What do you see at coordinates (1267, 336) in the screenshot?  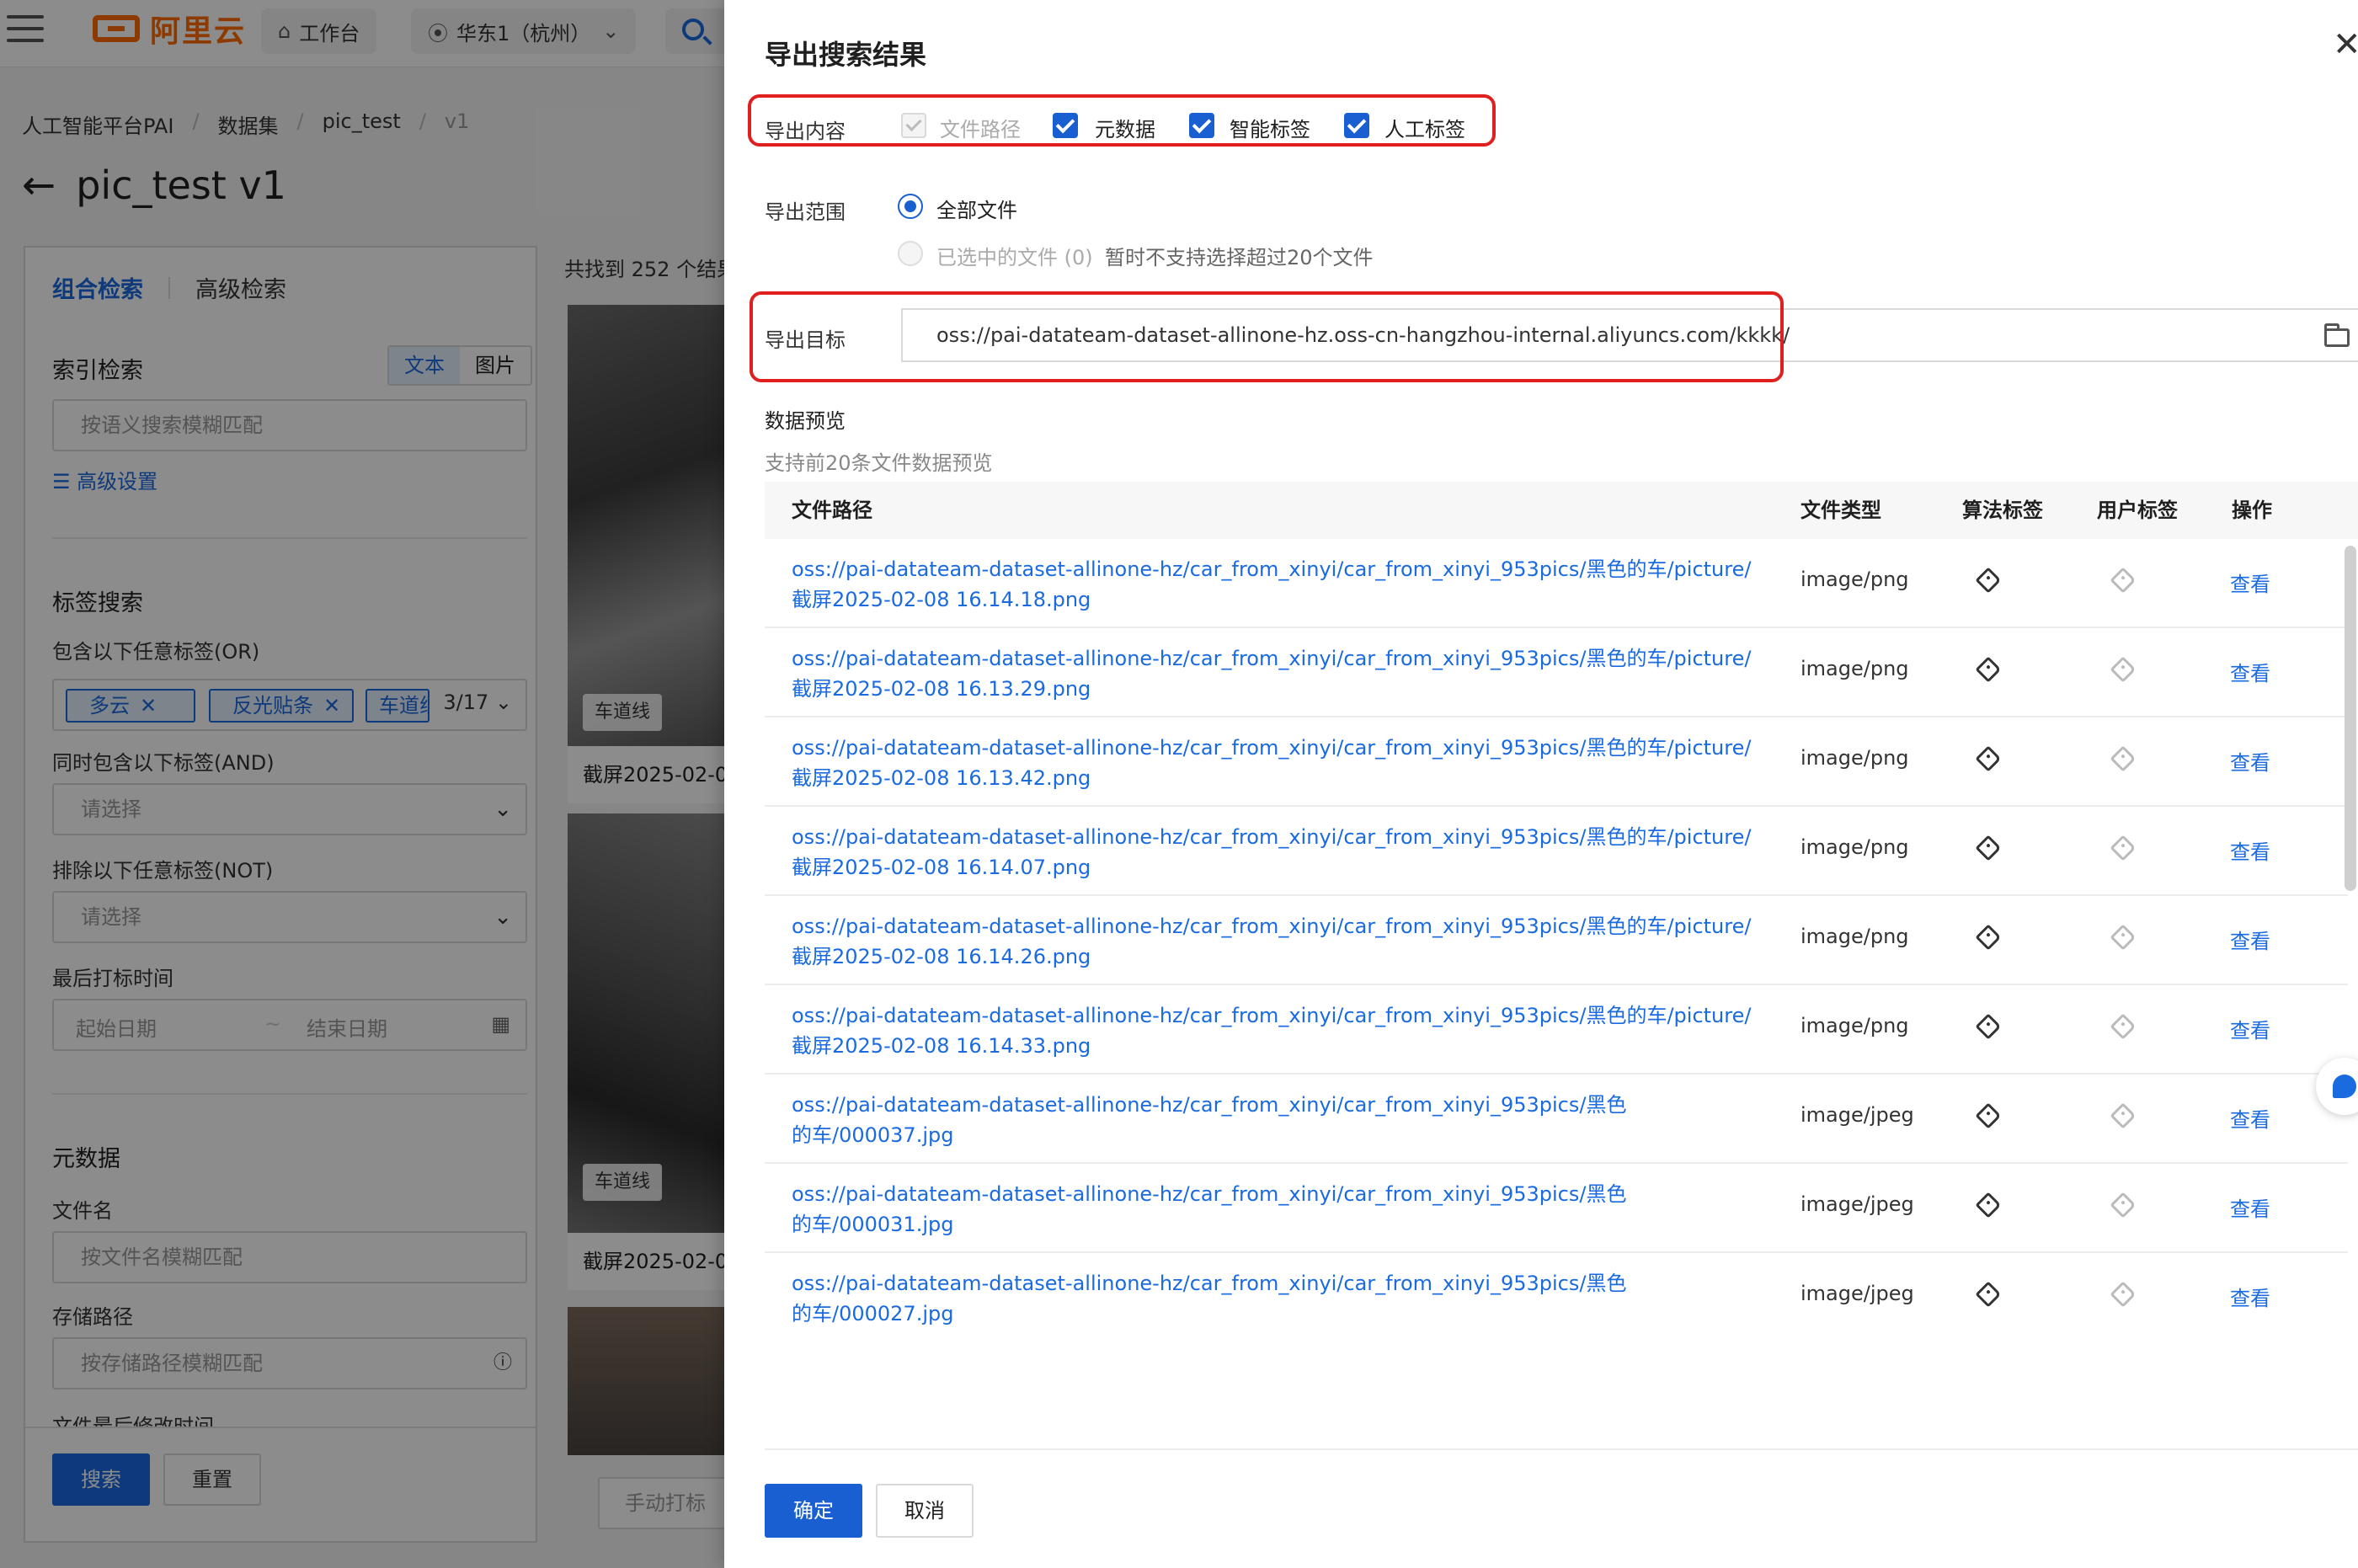 I see `highlight-box-export-target` at bounding box center [1267, 336].